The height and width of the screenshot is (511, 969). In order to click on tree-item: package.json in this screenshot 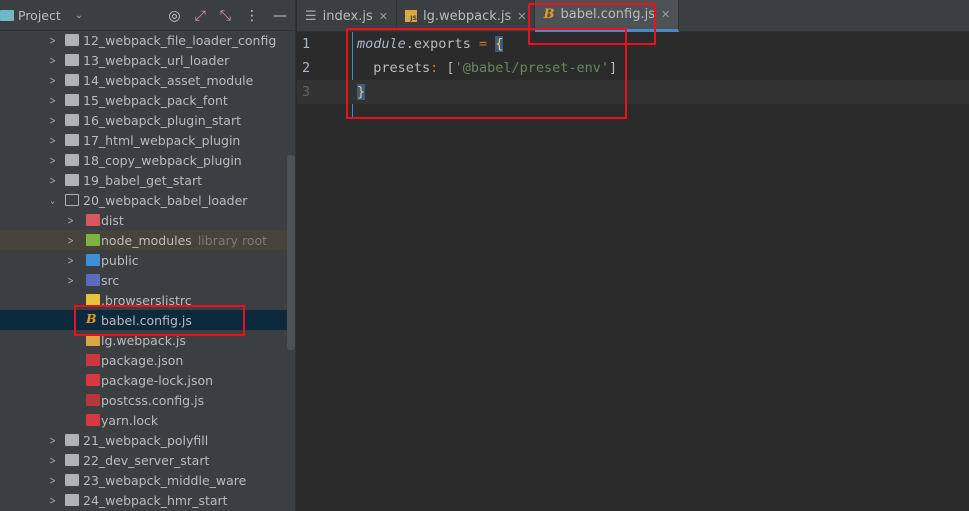, I will do `click(143, 360)`.